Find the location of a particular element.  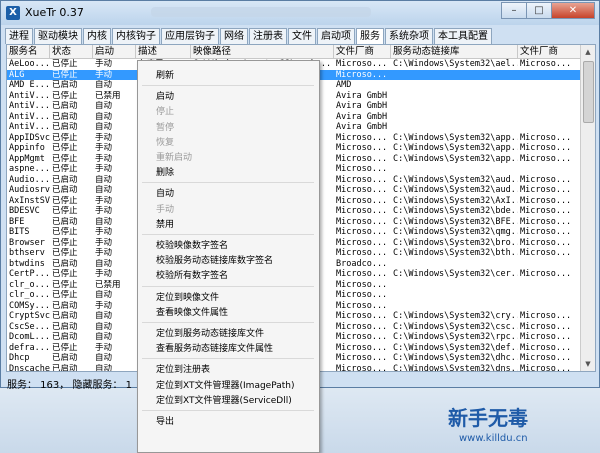

status-bar: 服务： 163， 隐藏服务： 1 is located at coordinates (69, 385).